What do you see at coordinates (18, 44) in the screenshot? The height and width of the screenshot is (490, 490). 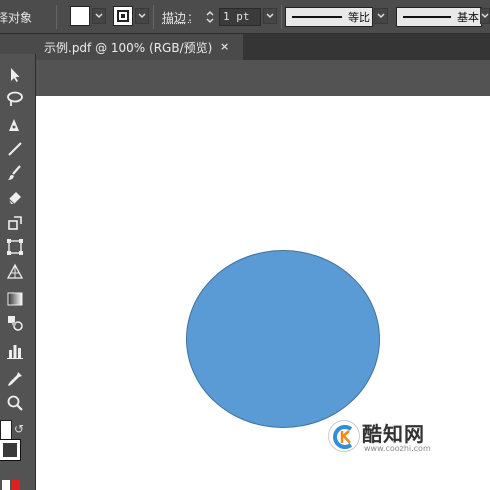 I see `toolbar-grip` at bounding box center [18, 44].